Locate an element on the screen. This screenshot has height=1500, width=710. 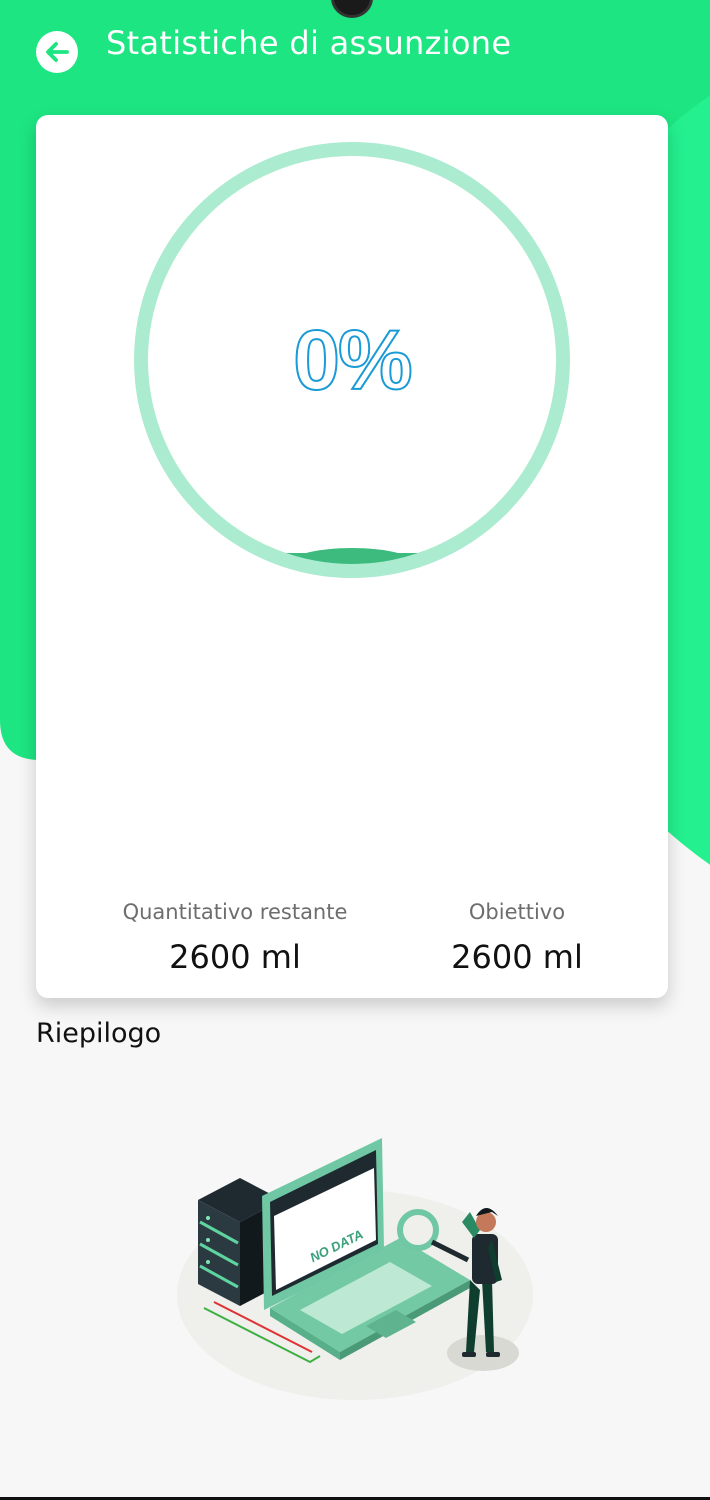
progress-percent: 0% is located at coordinates (352, 360).